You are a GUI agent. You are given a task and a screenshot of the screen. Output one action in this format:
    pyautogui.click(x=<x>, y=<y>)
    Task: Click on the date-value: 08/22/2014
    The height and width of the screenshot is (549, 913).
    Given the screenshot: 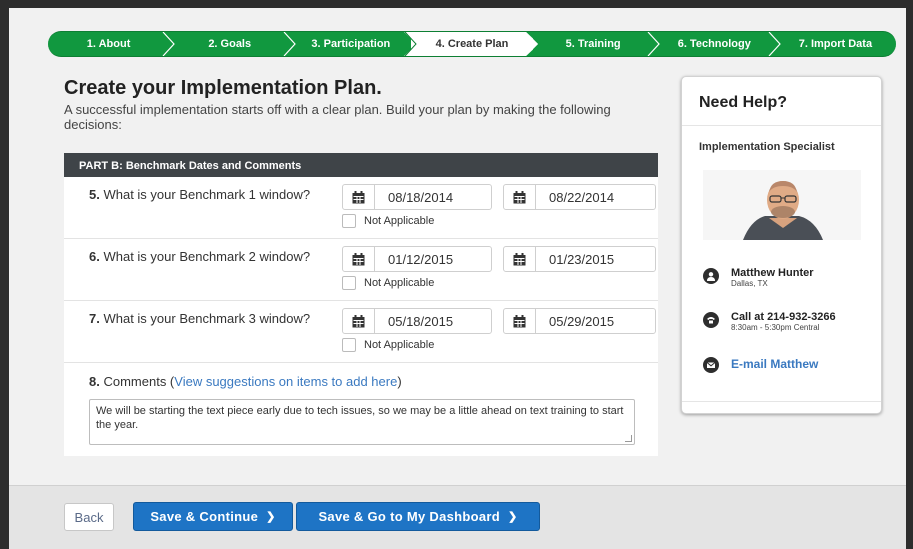 What is the action you would take?
    pyautogui.click(x=582, y=197)
    